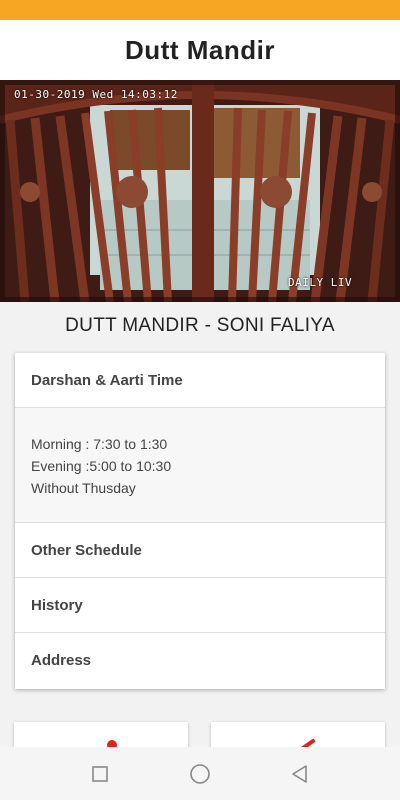 The height and width of the screenshot is (800, 400). I want to click on evening-timing: Evening :5:00 to 10:30, so click(101, 466).